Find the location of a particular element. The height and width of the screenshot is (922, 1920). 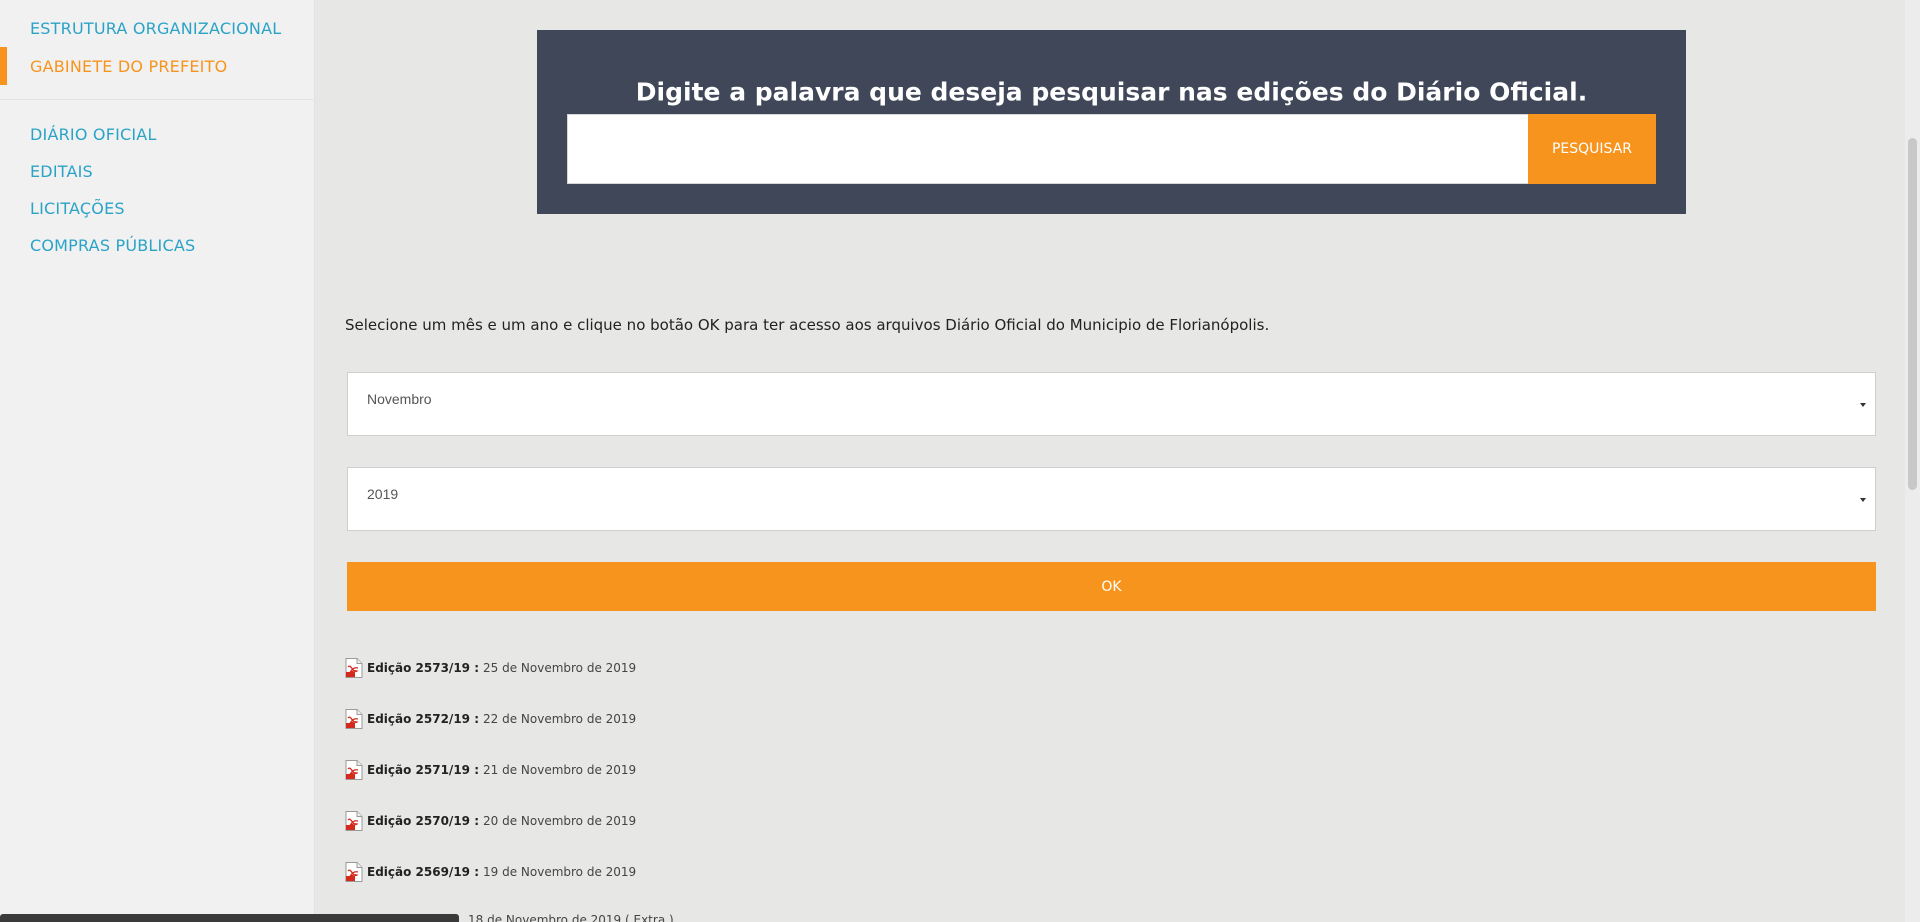

edition-date: 20 de Novembro de 2019 is located at coordinates (560, 821).